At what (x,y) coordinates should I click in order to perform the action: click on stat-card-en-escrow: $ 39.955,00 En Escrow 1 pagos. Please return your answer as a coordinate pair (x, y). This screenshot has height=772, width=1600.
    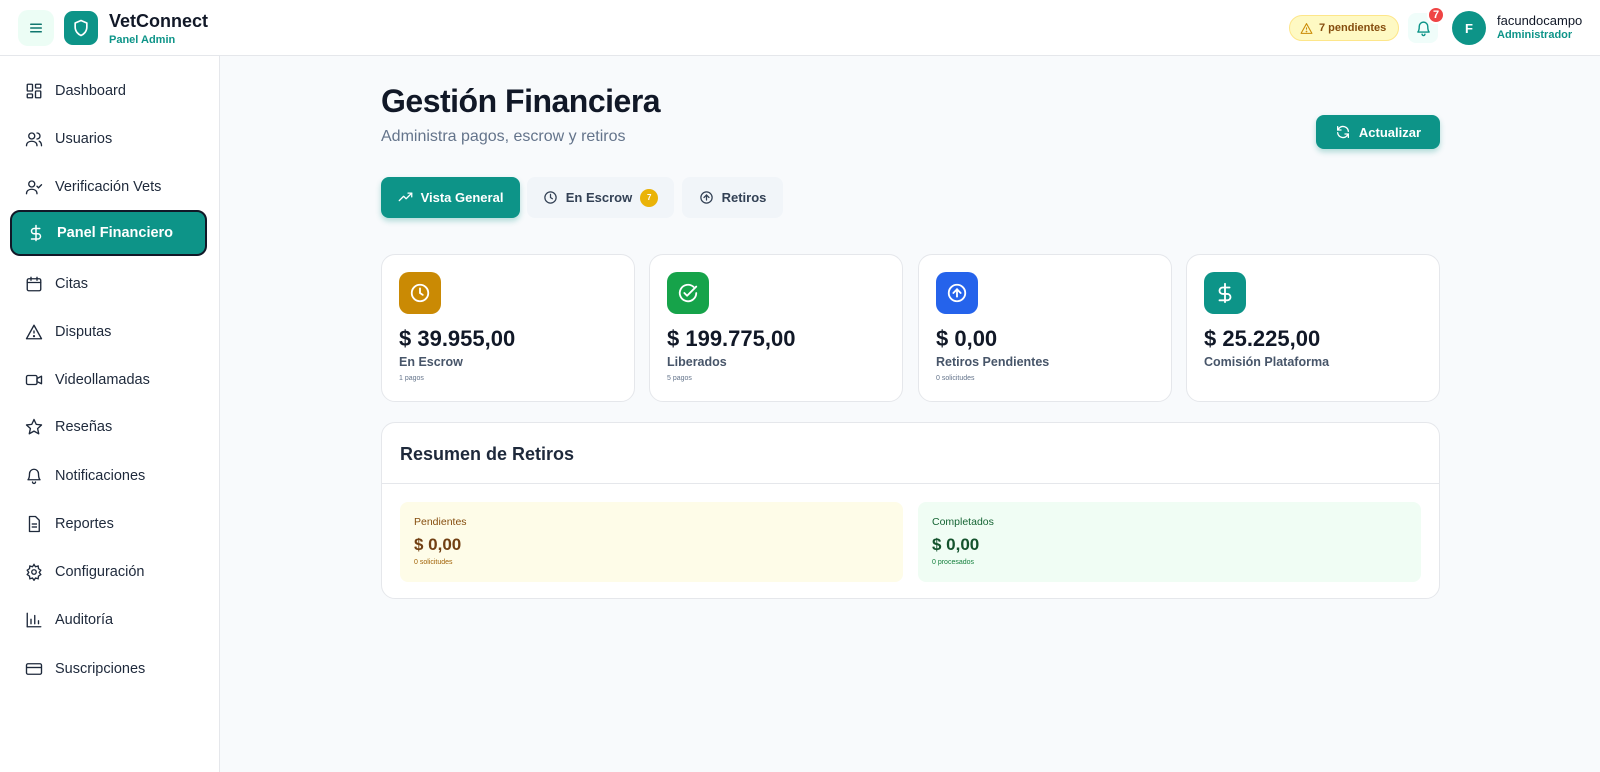
    Looking at the image, I should click on (508, 328).